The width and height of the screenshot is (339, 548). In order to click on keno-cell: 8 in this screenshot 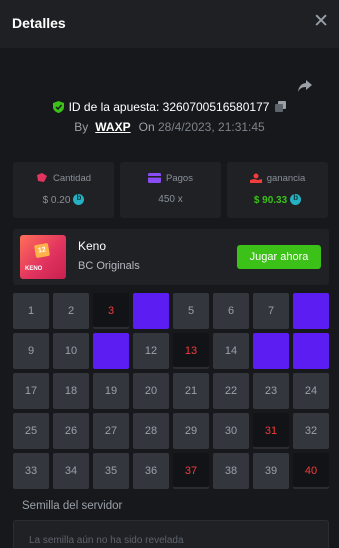, I will do `click(311, 311)`.